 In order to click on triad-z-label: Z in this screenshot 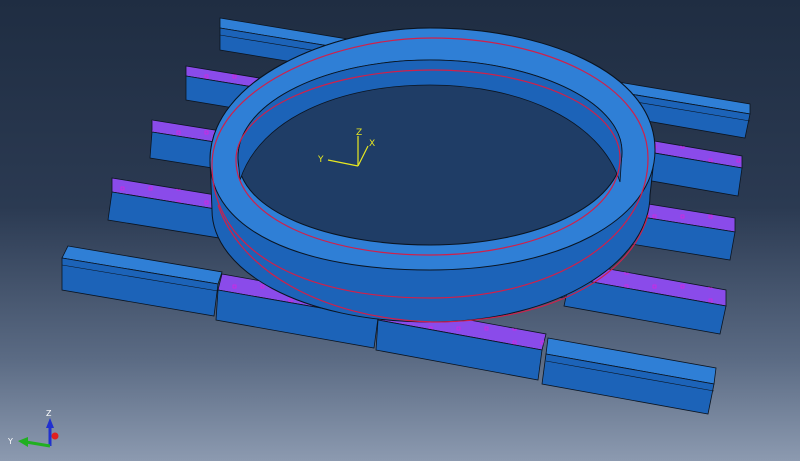, I will do `click(49, 413)`.